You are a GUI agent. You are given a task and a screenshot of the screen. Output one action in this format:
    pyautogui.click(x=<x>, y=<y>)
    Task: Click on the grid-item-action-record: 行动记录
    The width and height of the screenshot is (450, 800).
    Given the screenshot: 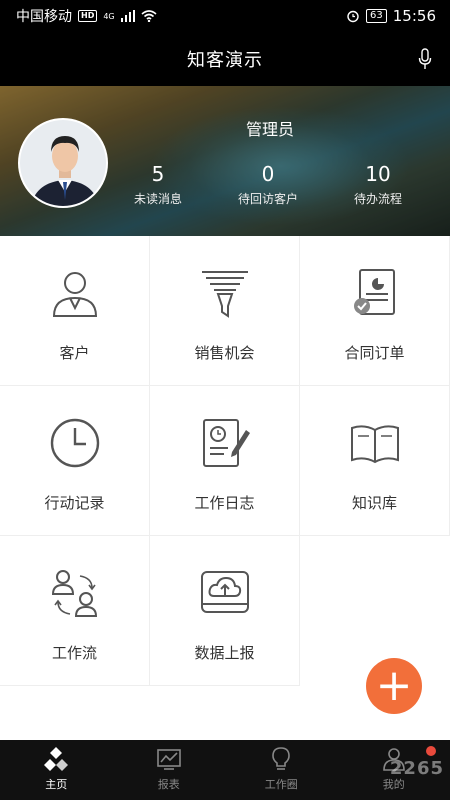 What is the action you would take?
    pyautogui.click(x=75, y=461)
    